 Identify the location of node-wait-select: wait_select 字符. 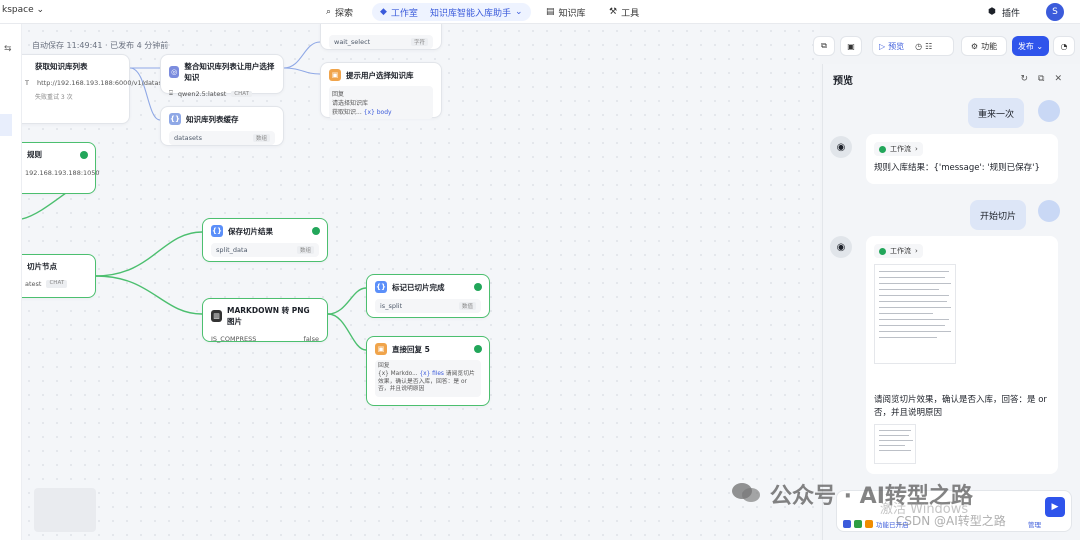
(381, 37).